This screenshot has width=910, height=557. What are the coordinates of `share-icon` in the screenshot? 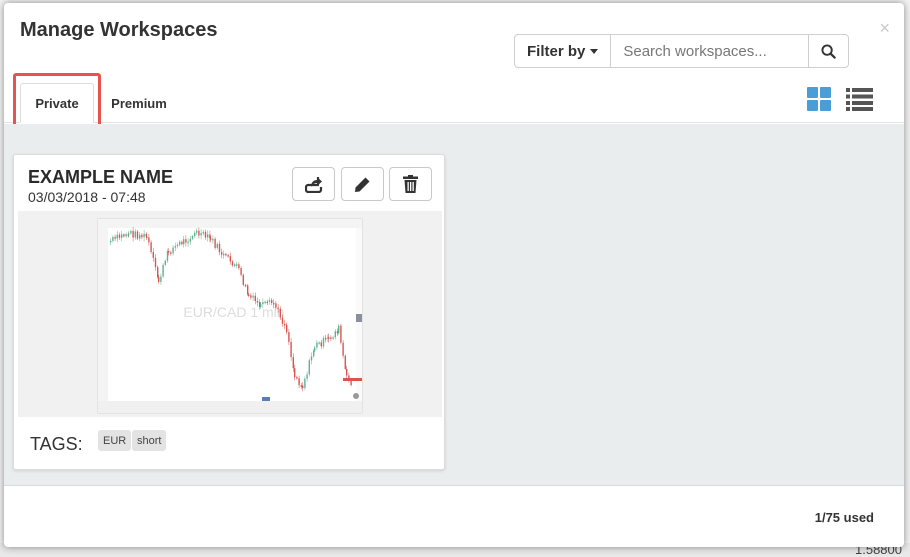 It's located at (313, 185).